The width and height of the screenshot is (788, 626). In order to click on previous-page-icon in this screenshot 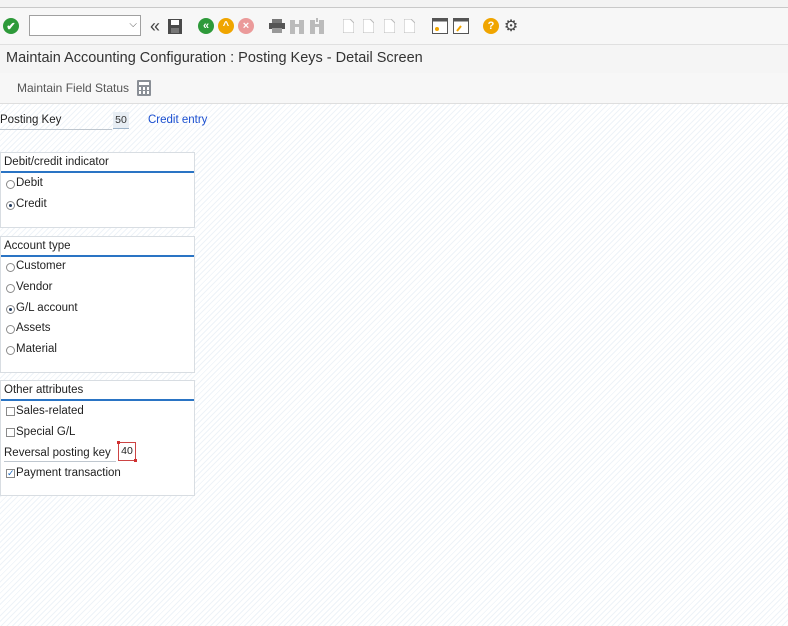, I will do `click(368, 26)`.